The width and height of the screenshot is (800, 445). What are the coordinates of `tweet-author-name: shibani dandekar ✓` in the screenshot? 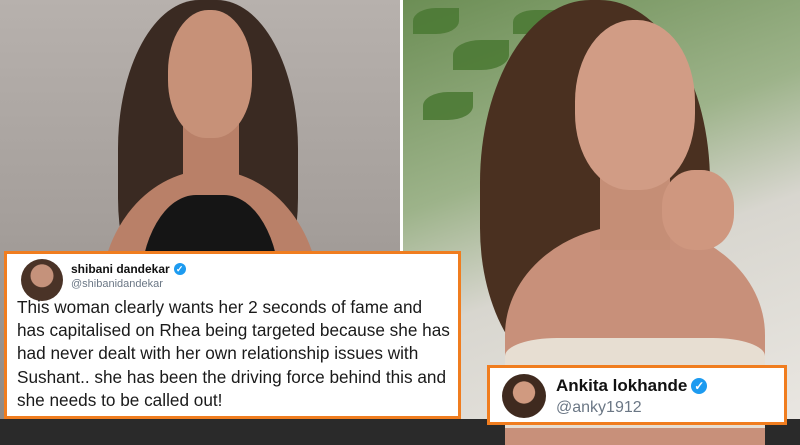 It's located at (128, 269).